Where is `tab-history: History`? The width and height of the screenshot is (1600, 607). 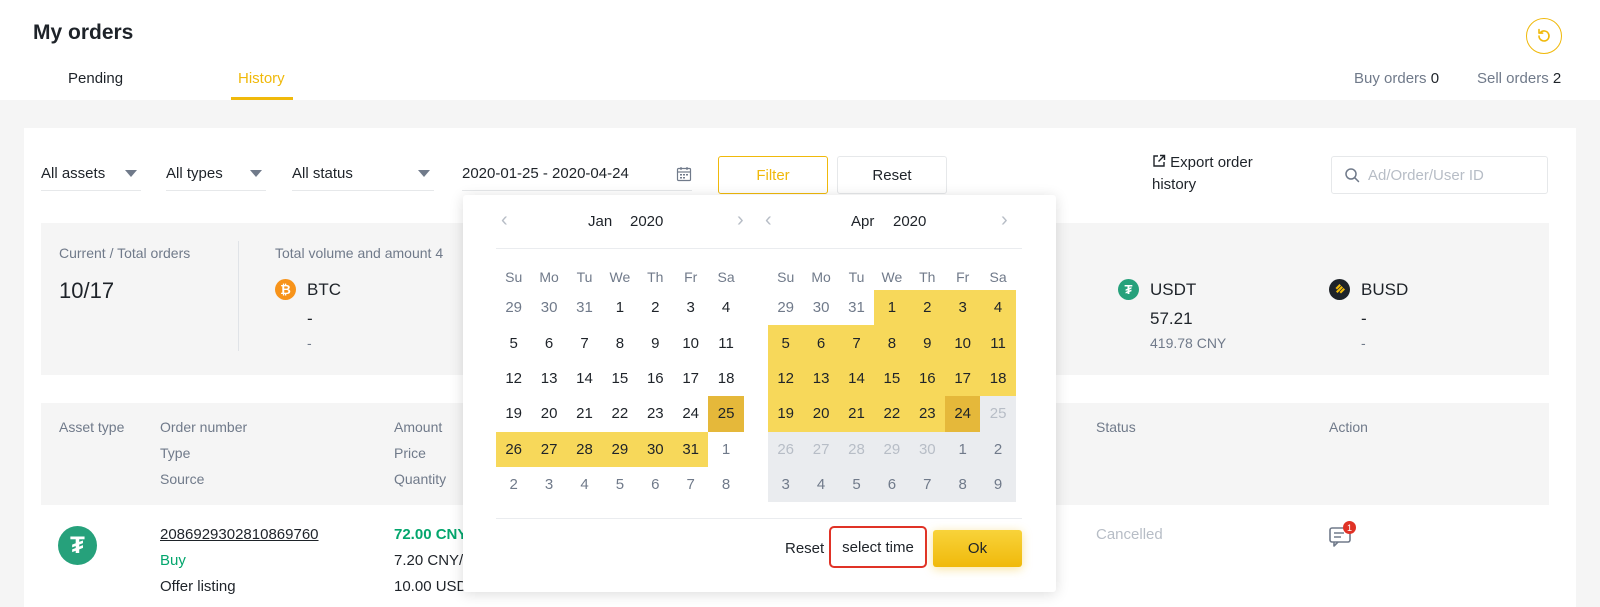
tab-history: History is located at coordinates (261, 78).